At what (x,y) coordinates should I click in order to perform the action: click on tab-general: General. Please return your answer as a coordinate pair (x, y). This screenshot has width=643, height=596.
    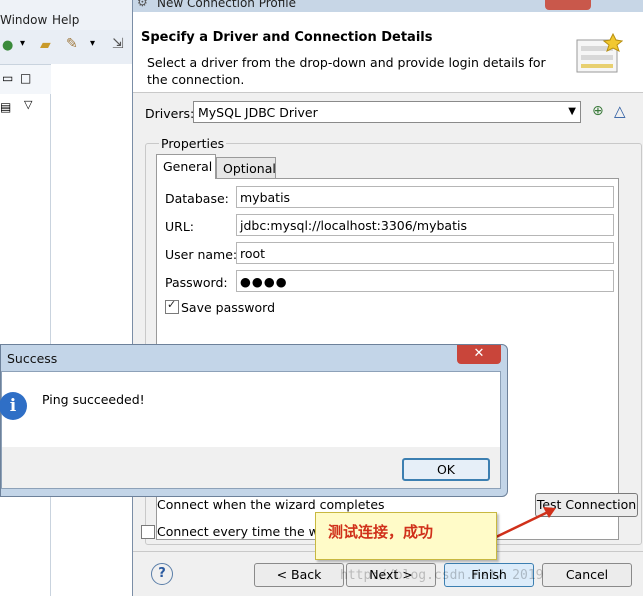
    Looking at the image, I should click on (186, 166).